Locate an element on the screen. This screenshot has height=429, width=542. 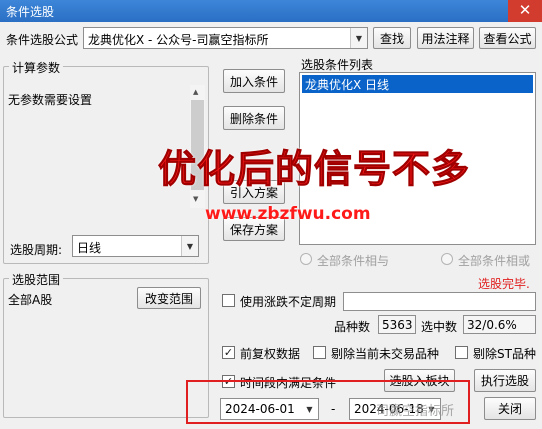
exclude-untraded-label: 剔除当前未交易品种 is located at coordinates (385, 354).